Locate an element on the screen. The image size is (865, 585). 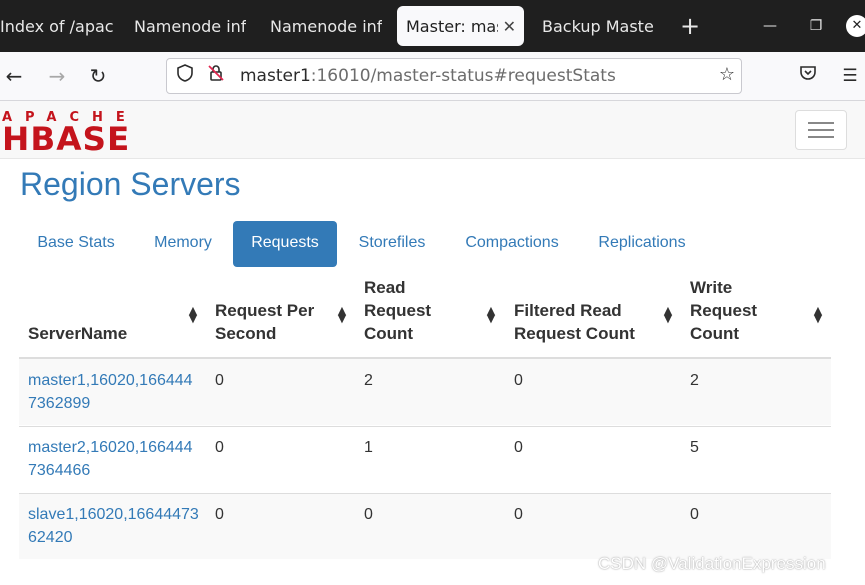
browser-tab: Backup Maste is located at coordinates (598, 26).